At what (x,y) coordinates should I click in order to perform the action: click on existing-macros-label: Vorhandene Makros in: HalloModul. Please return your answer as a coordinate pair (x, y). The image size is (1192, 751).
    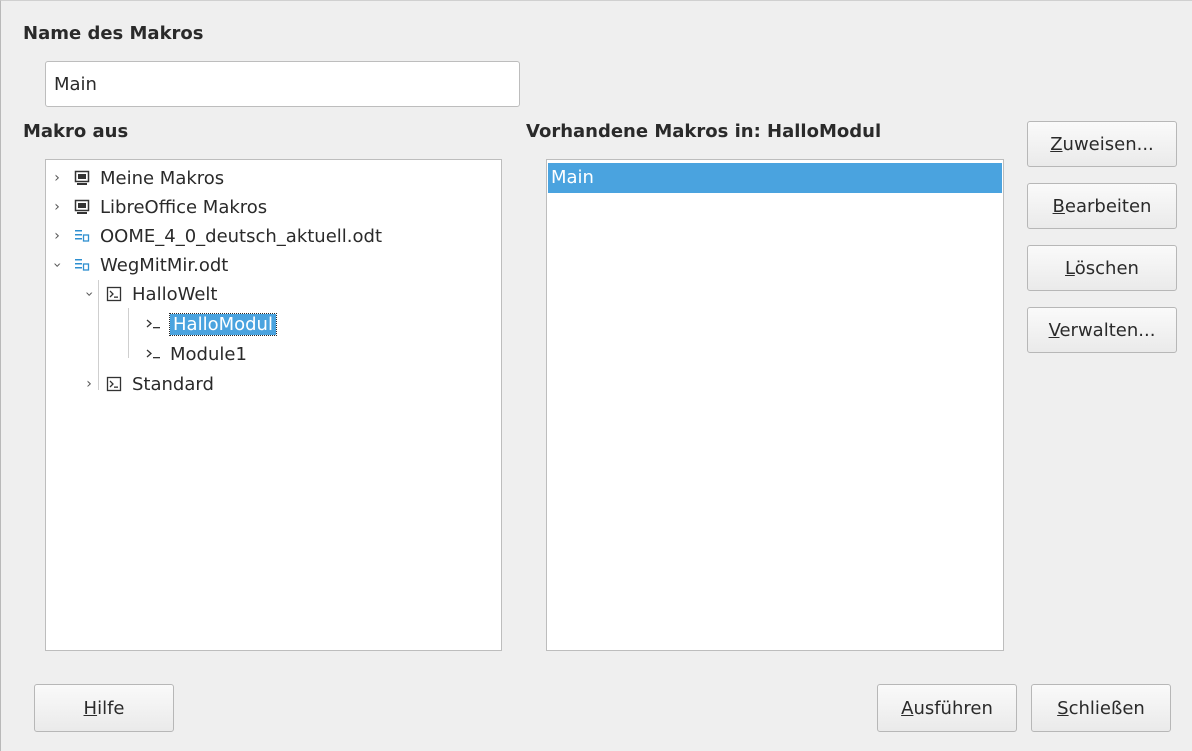
    Looking at the image, I should click on (704, 131).